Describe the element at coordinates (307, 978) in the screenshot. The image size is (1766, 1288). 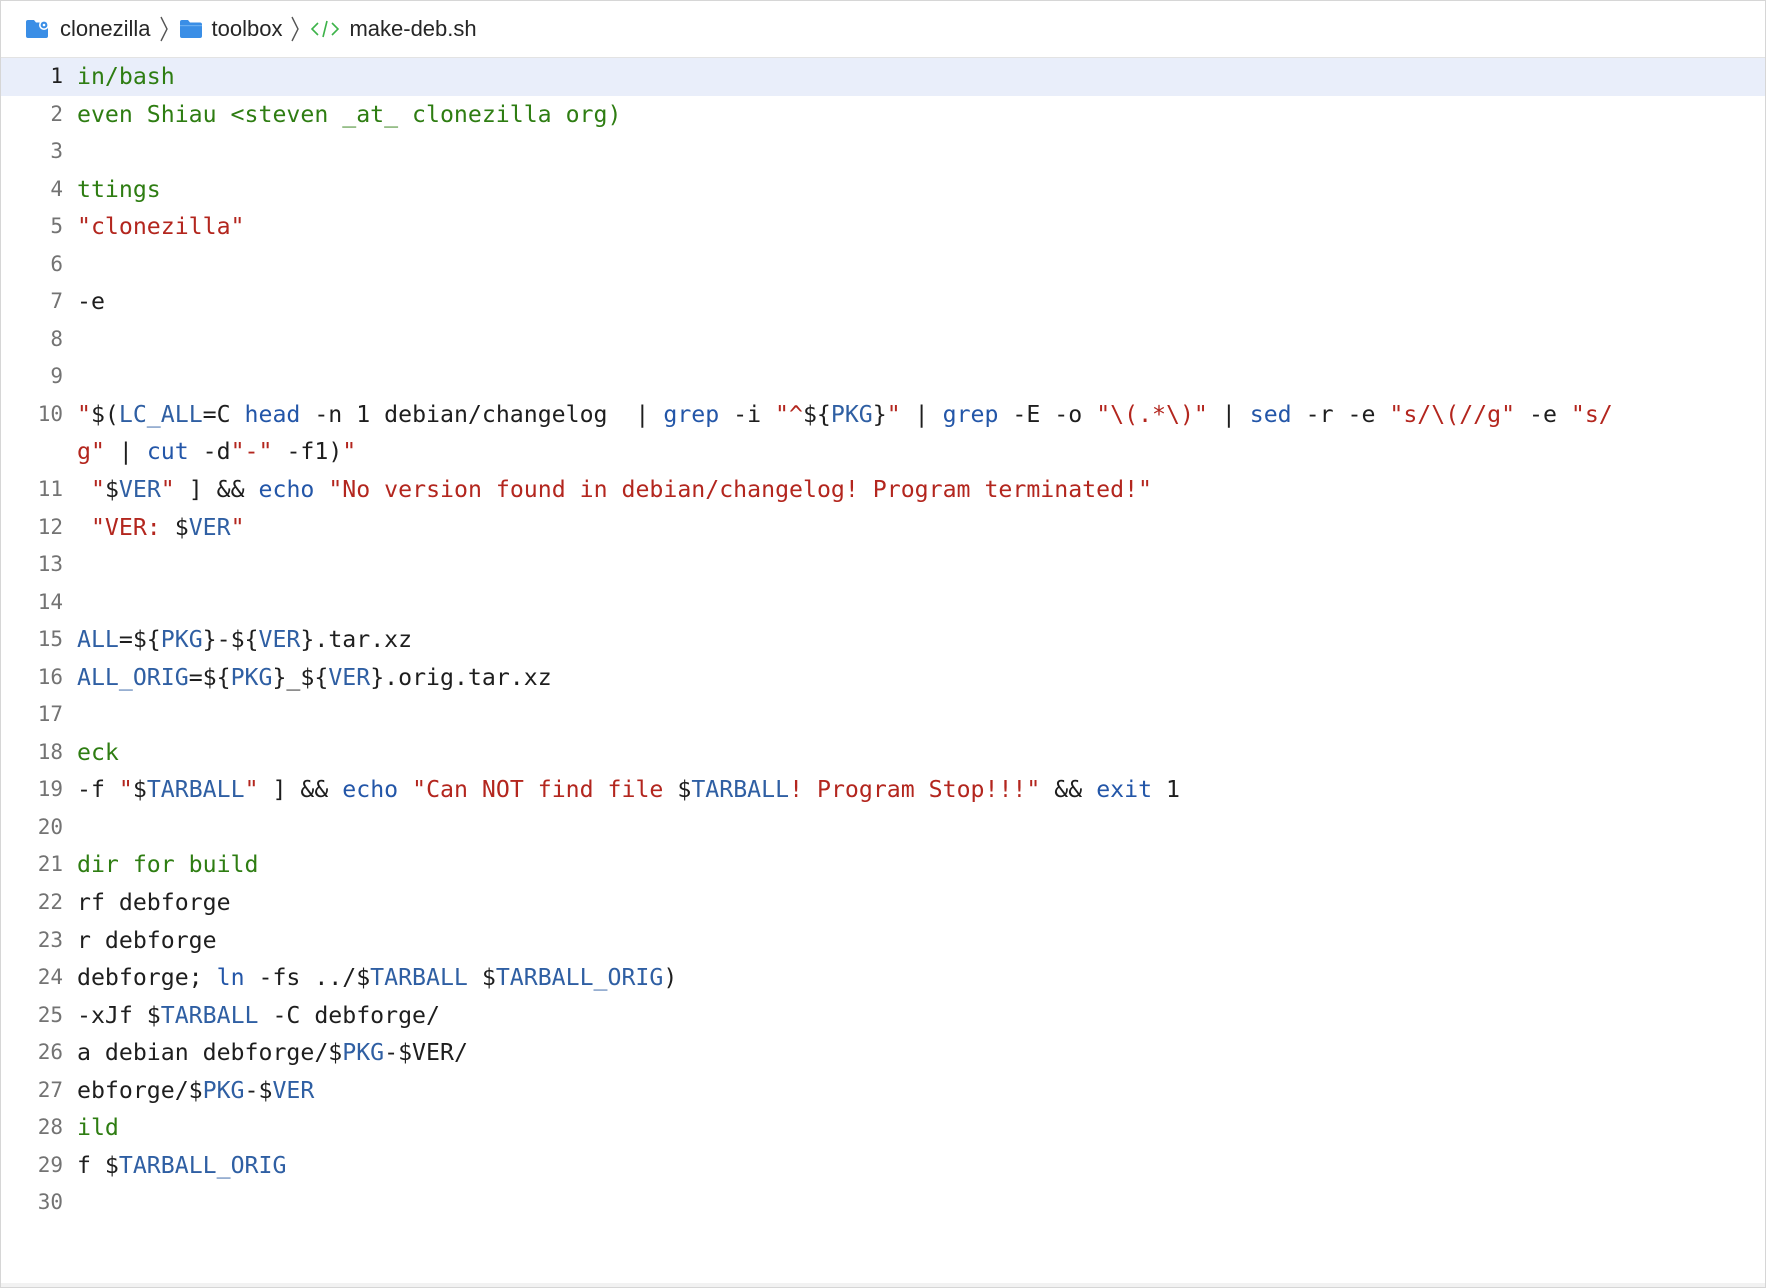
I see `code-text: -fs ../$` at that location.